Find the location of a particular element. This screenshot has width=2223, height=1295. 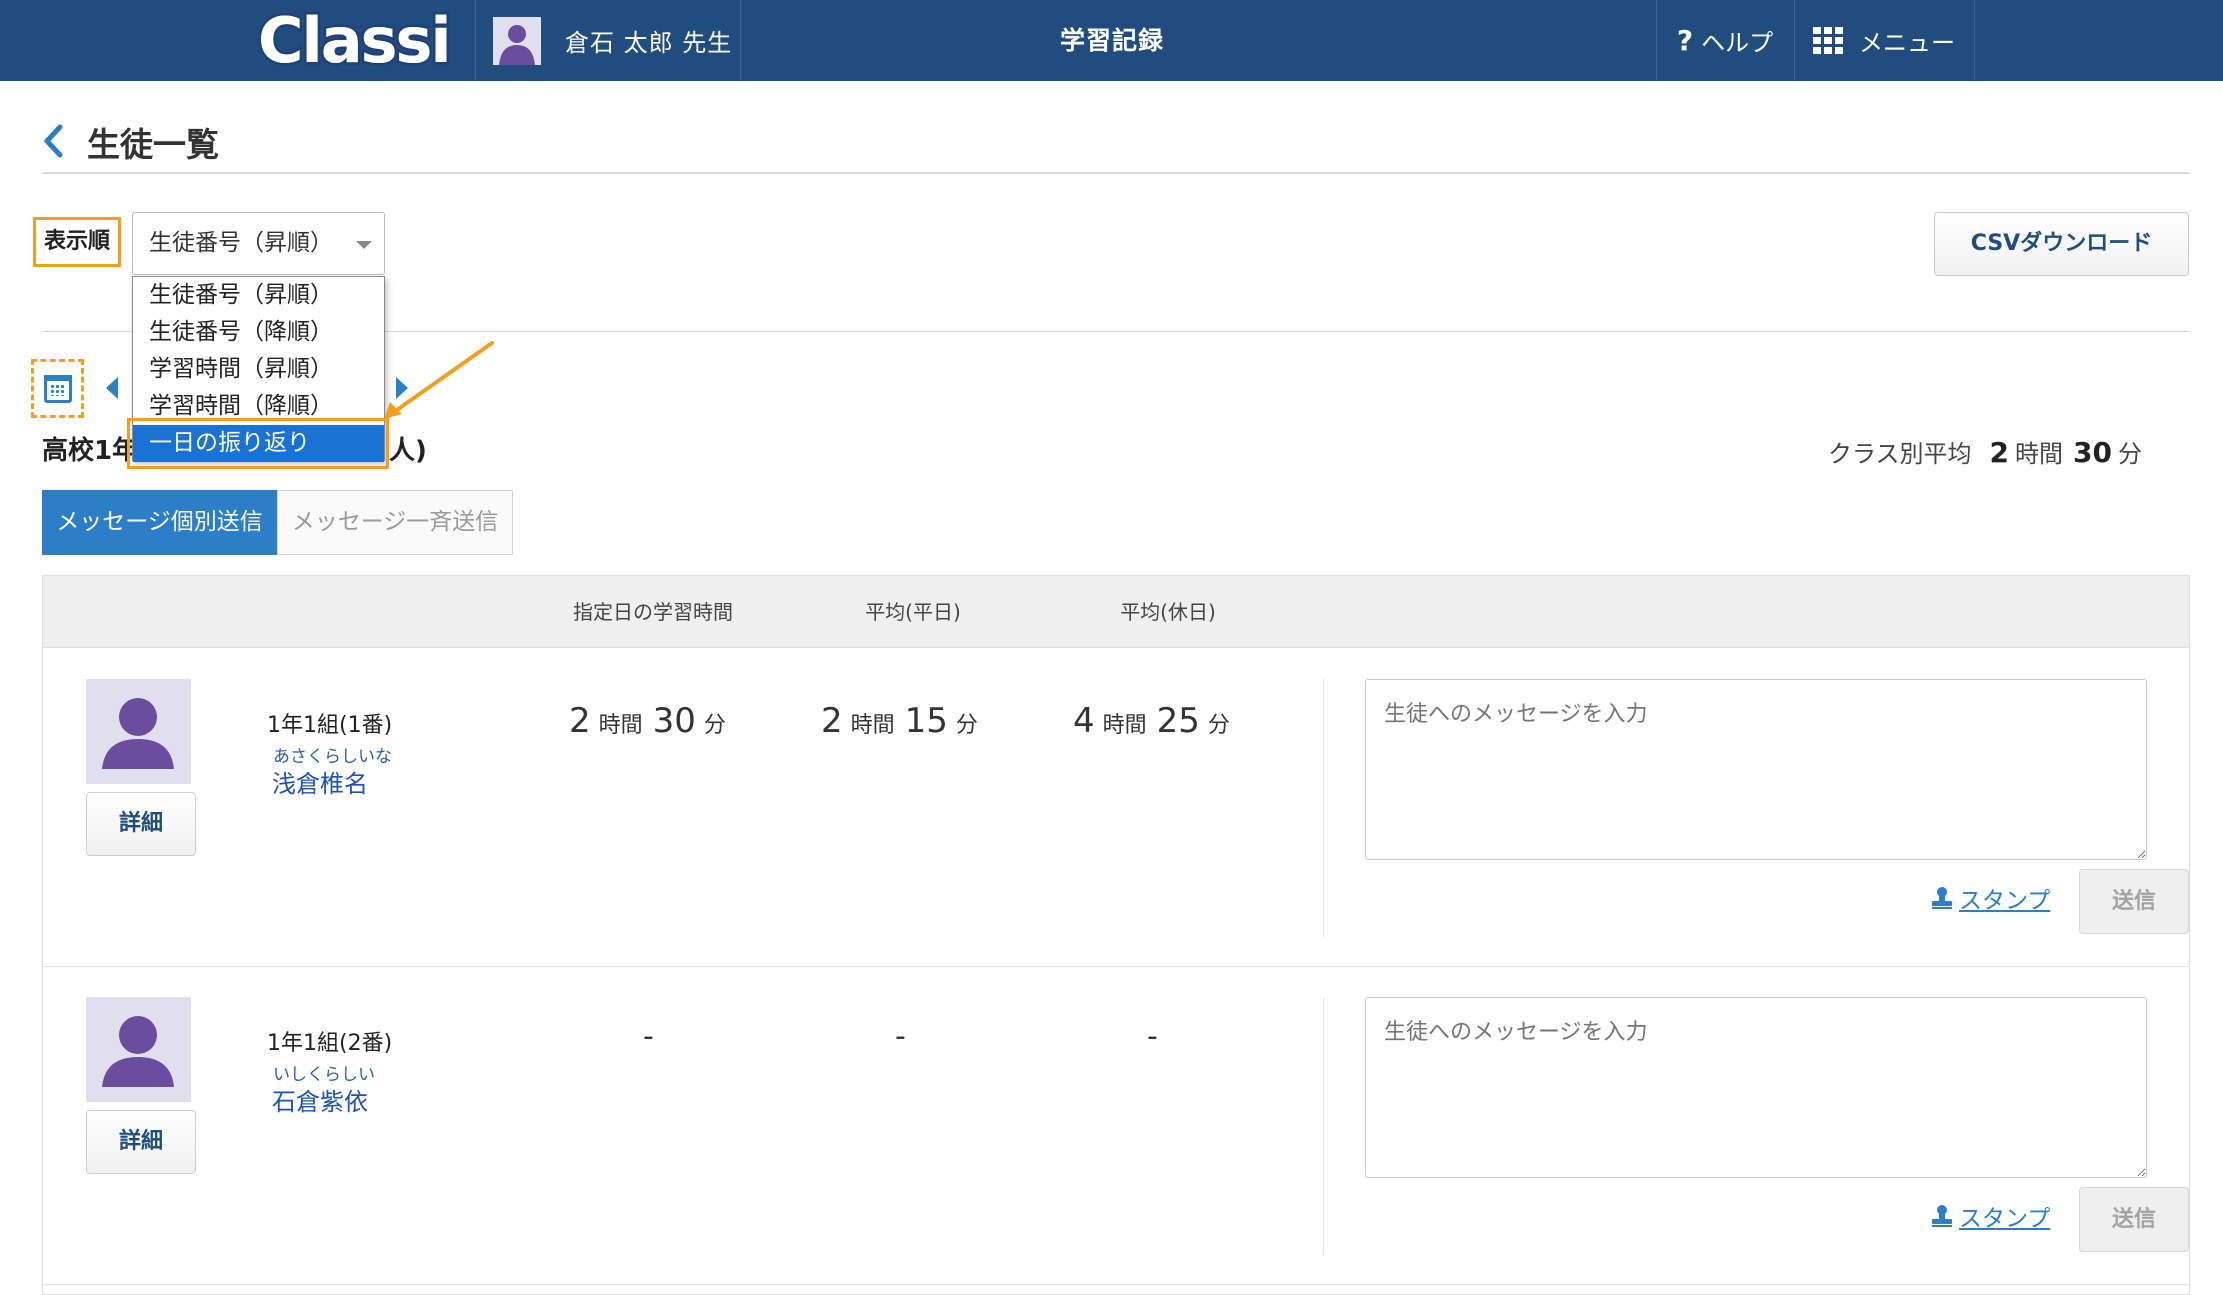

sort-select: 生徒番号（昇順） is located at coordinates (258, 243).